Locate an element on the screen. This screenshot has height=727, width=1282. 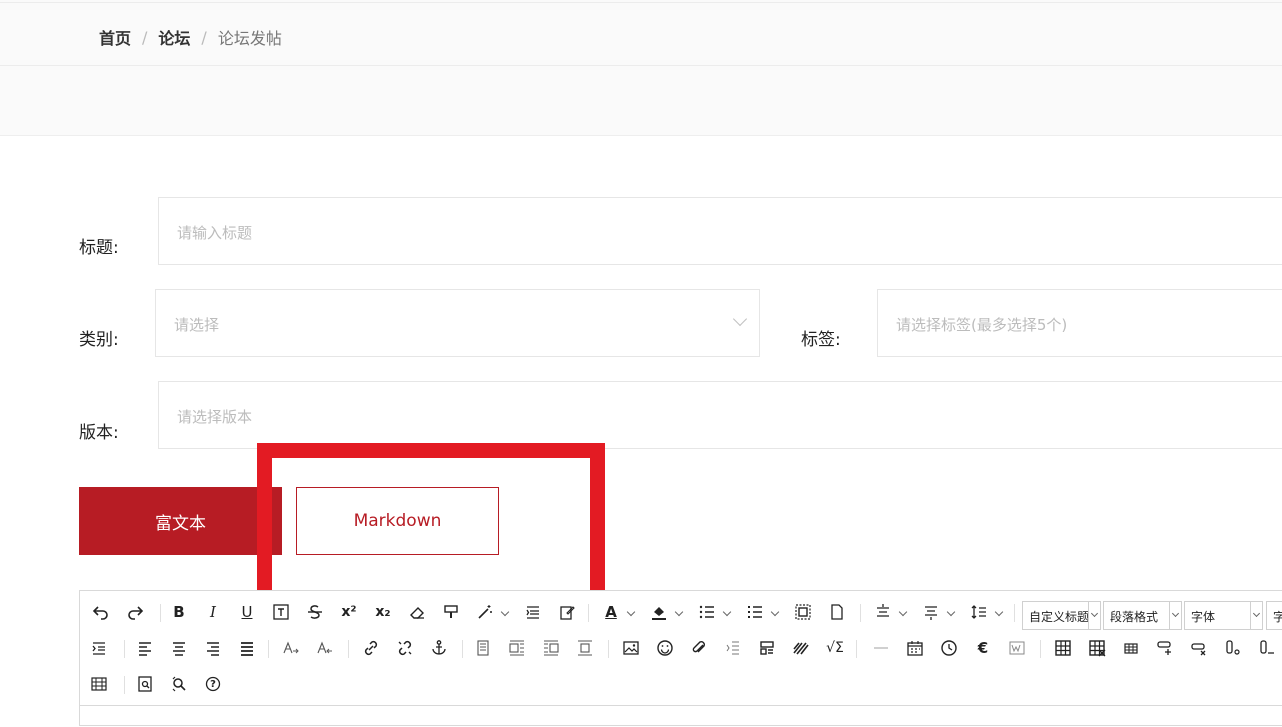
font-family-select: 字体 is located at coordinates (1223, 615).